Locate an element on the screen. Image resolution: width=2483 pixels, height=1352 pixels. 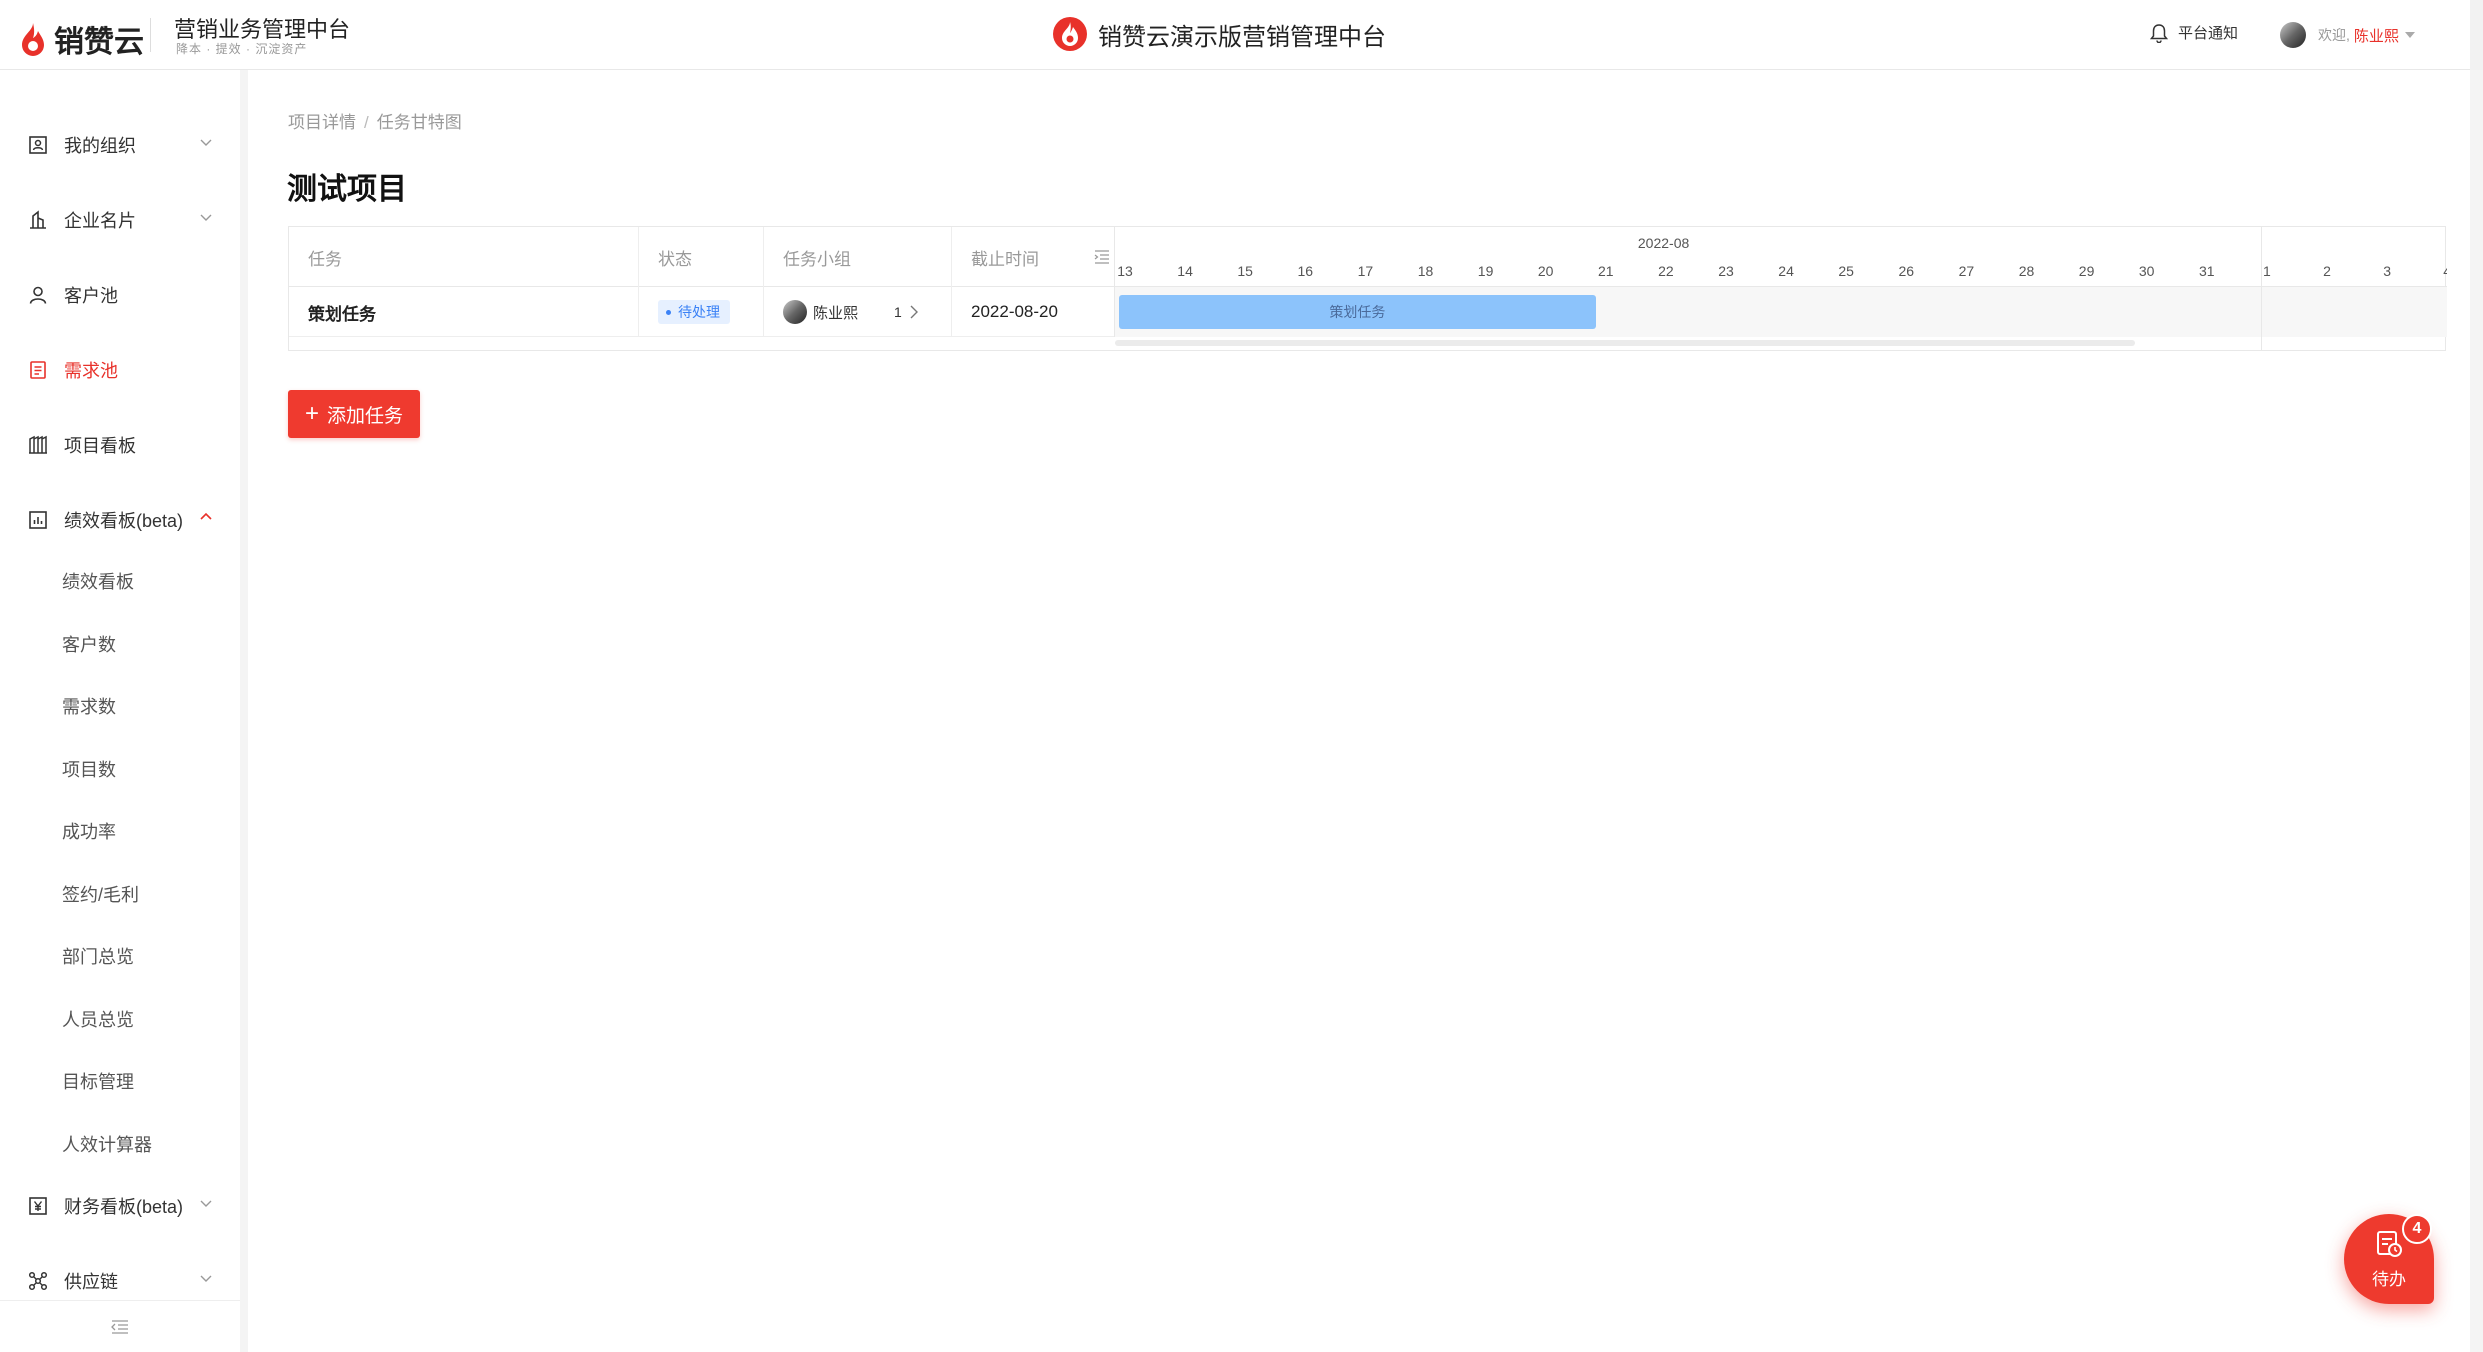
board-icon is located at coordinates (38, 445).